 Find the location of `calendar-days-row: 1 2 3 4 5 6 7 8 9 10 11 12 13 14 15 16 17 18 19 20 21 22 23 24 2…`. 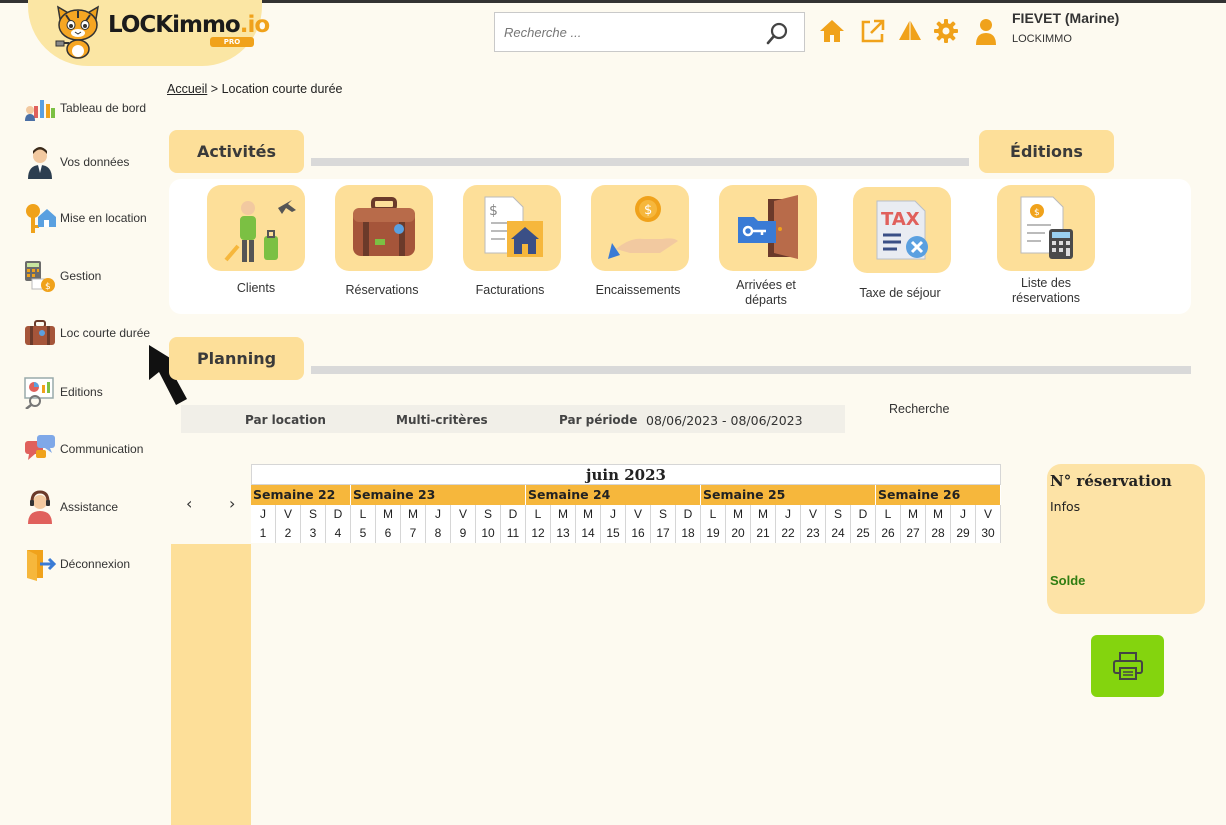

calendar-days-row: 1 2 3 4 5 6 7 8 9 10 11 12 13 14 15 16 17 18 19 20 21 22 23 24 2… is located at coordinates (626, 533).